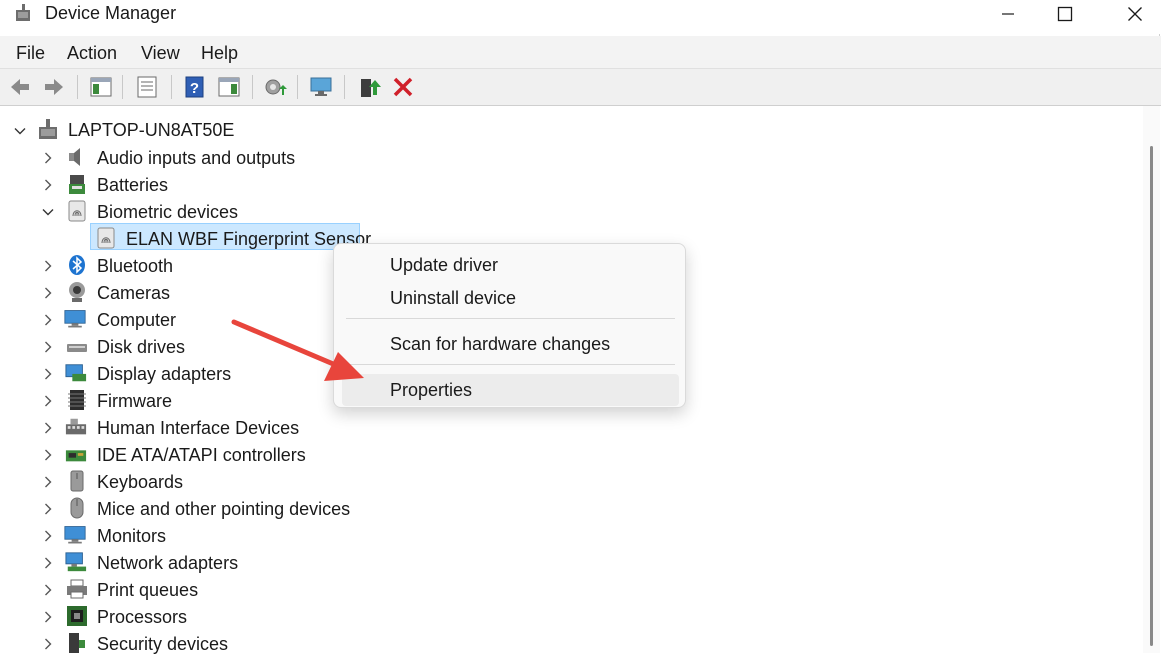 The image size is (1161, 655). Describe the element at coordinates (431, 390) in the screenshot. I see `menu-item-label: Properties` at that location.